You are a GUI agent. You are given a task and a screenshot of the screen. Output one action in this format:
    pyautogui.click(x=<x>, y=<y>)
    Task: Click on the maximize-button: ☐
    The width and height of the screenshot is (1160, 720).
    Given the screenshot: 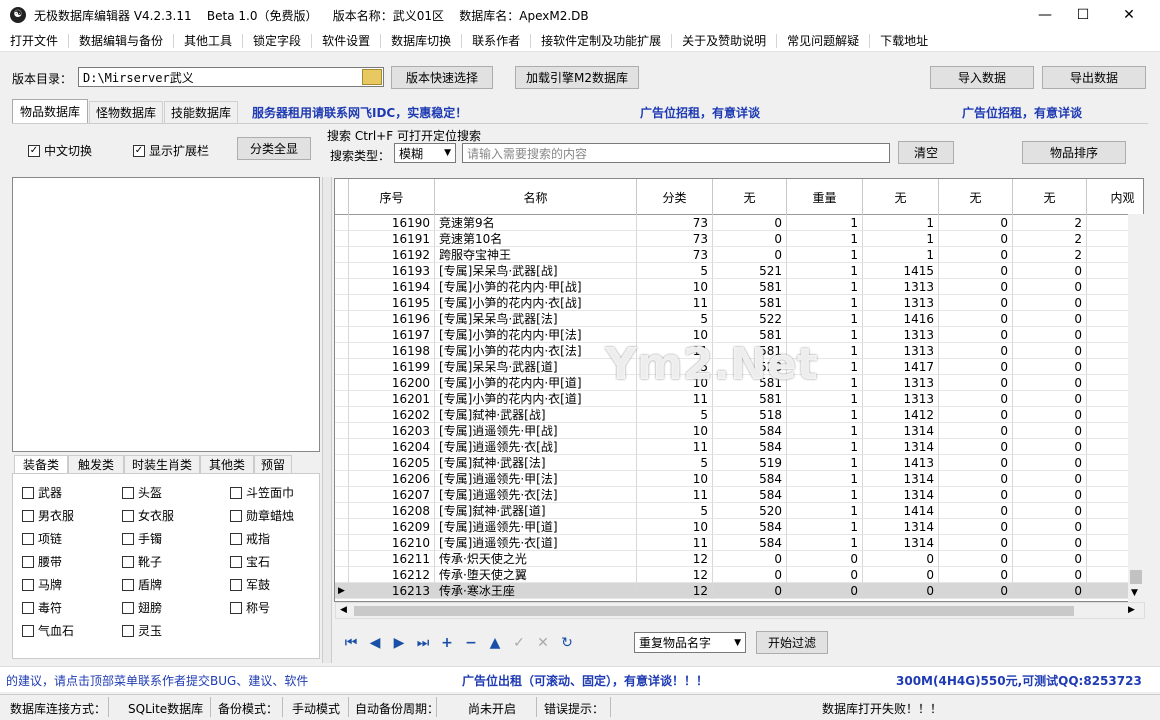 What is the action you would take?
    pyautogui.click(x=1083, y=15)
    